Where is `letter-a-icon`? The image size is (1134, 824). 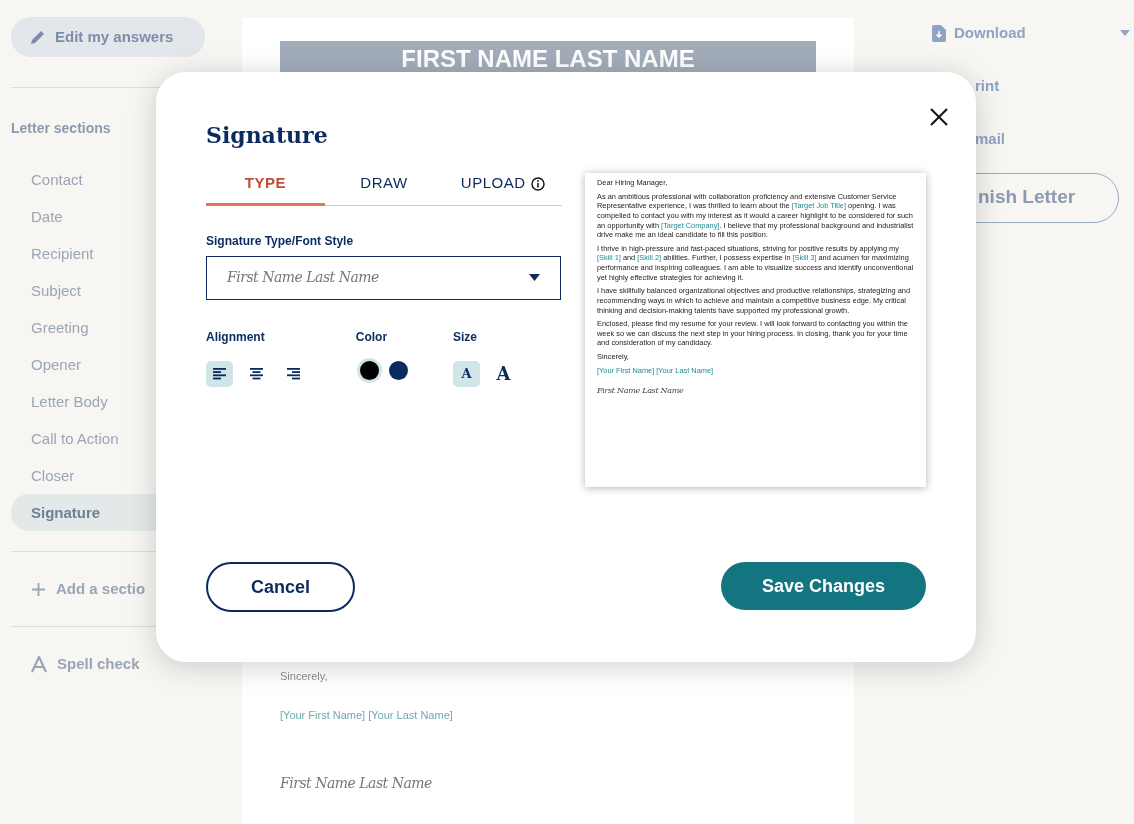
letter-a-icon is located at coordinates (39, 664).